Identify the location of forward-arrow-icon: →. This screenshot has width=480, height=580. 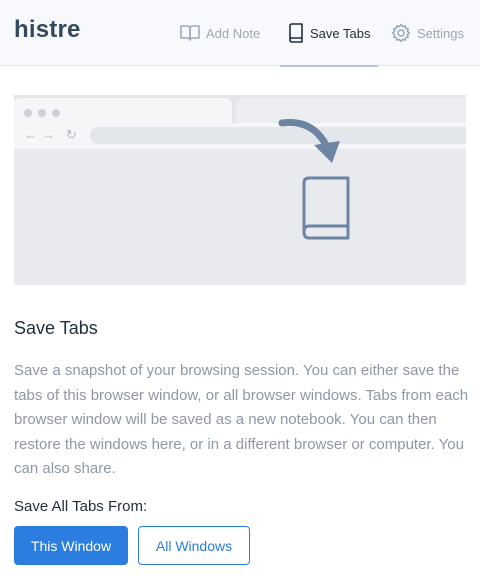
(48, 134).